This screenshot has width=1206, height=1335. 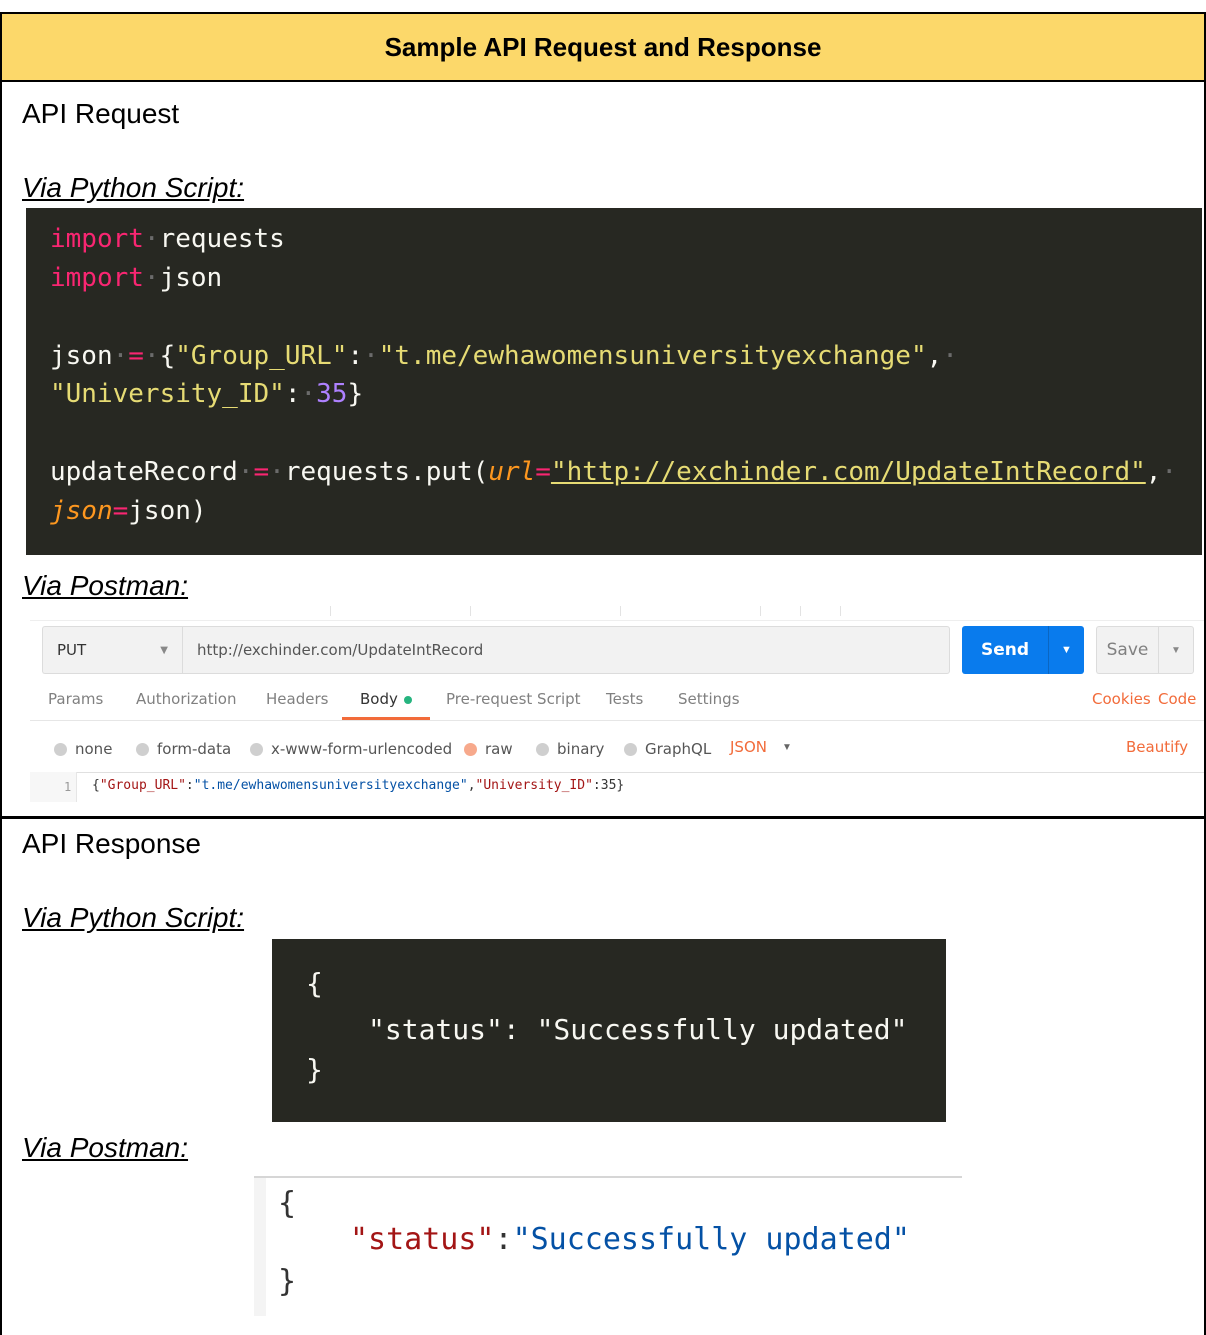 What do you see at coordinates (1177, 699) in the screenshot?
I see `code-link: Code` at bounding box center [1177, 699].